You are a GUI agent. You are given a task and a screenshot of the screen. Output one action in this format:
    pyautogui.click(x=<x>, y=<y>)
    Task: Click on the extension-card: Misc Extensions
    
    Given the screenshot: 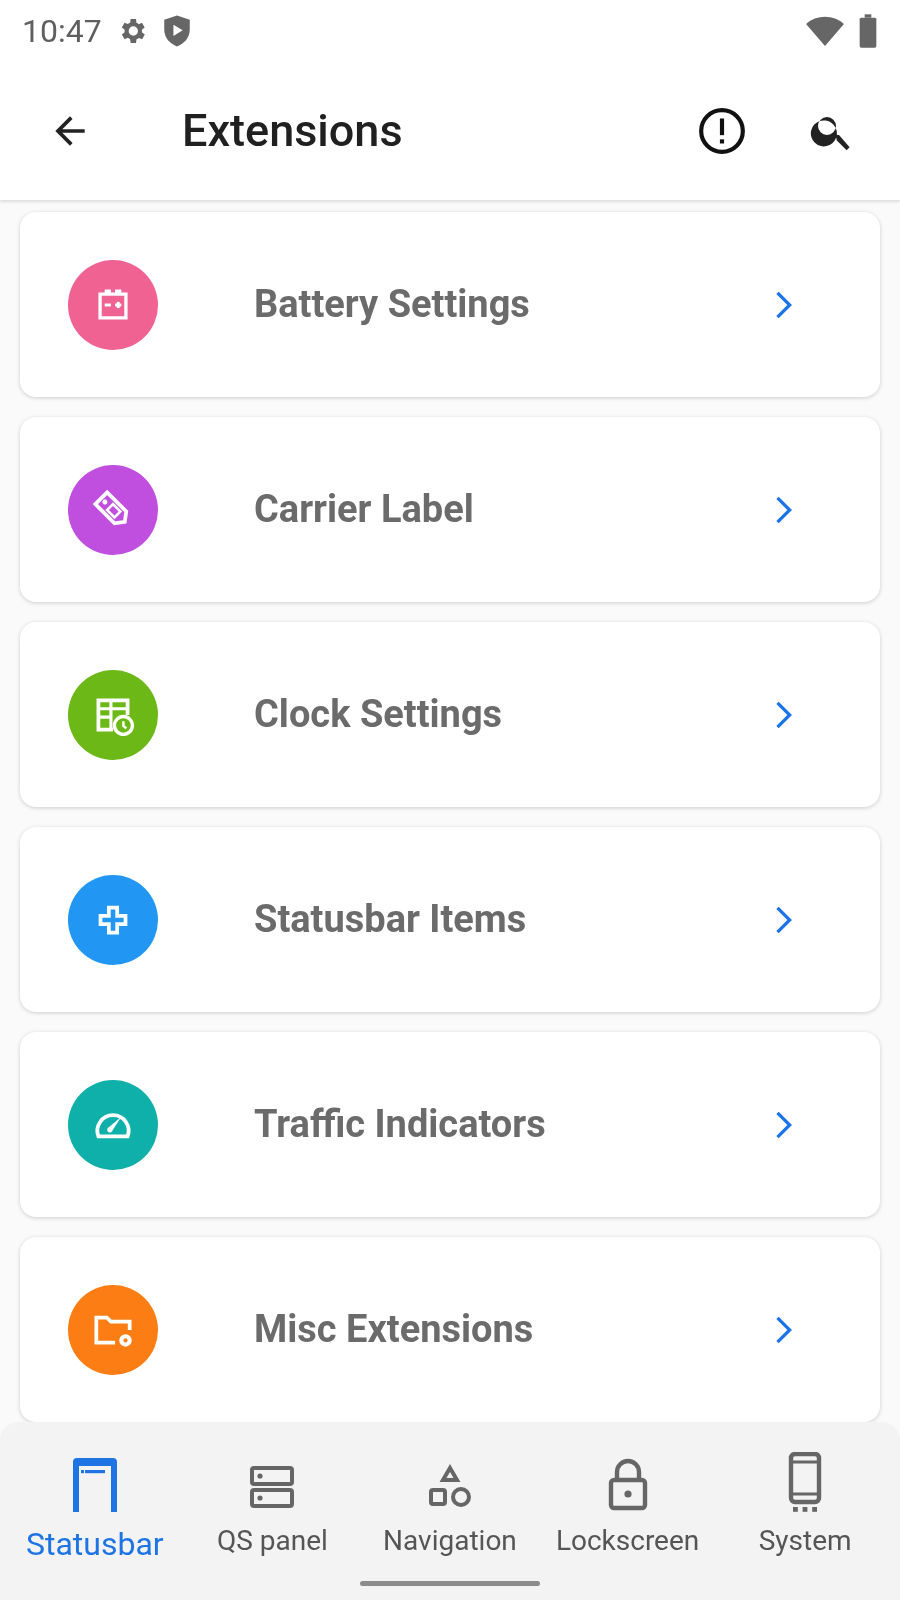 What is the action you would take?
    pyautogui.click(x=450, y=1329)
    